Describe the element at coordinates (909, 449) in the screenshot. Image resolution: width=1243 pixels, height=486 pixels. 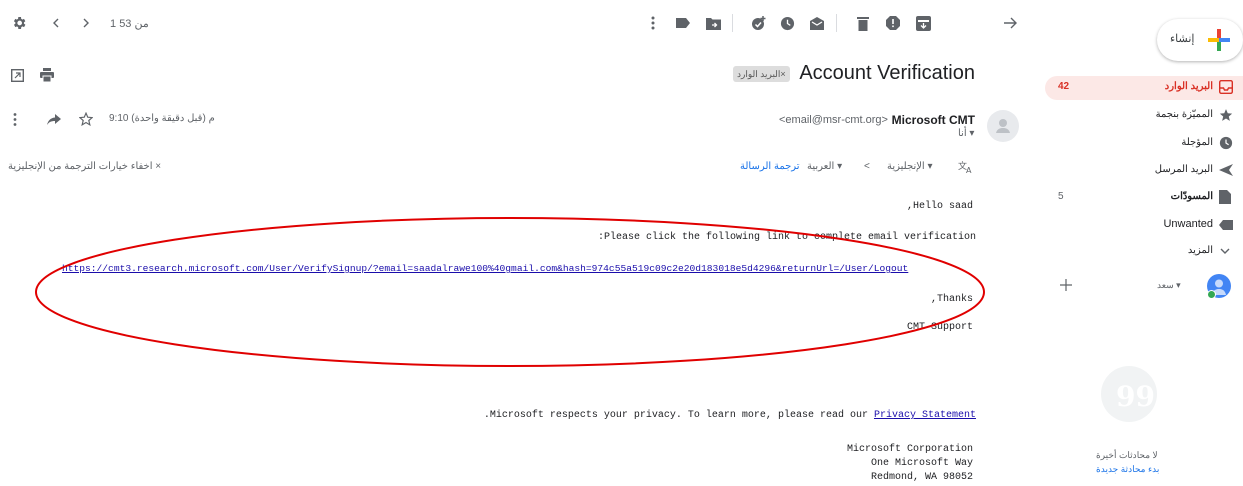
I see `address-line-1: Microsoft Corporation` at that location.